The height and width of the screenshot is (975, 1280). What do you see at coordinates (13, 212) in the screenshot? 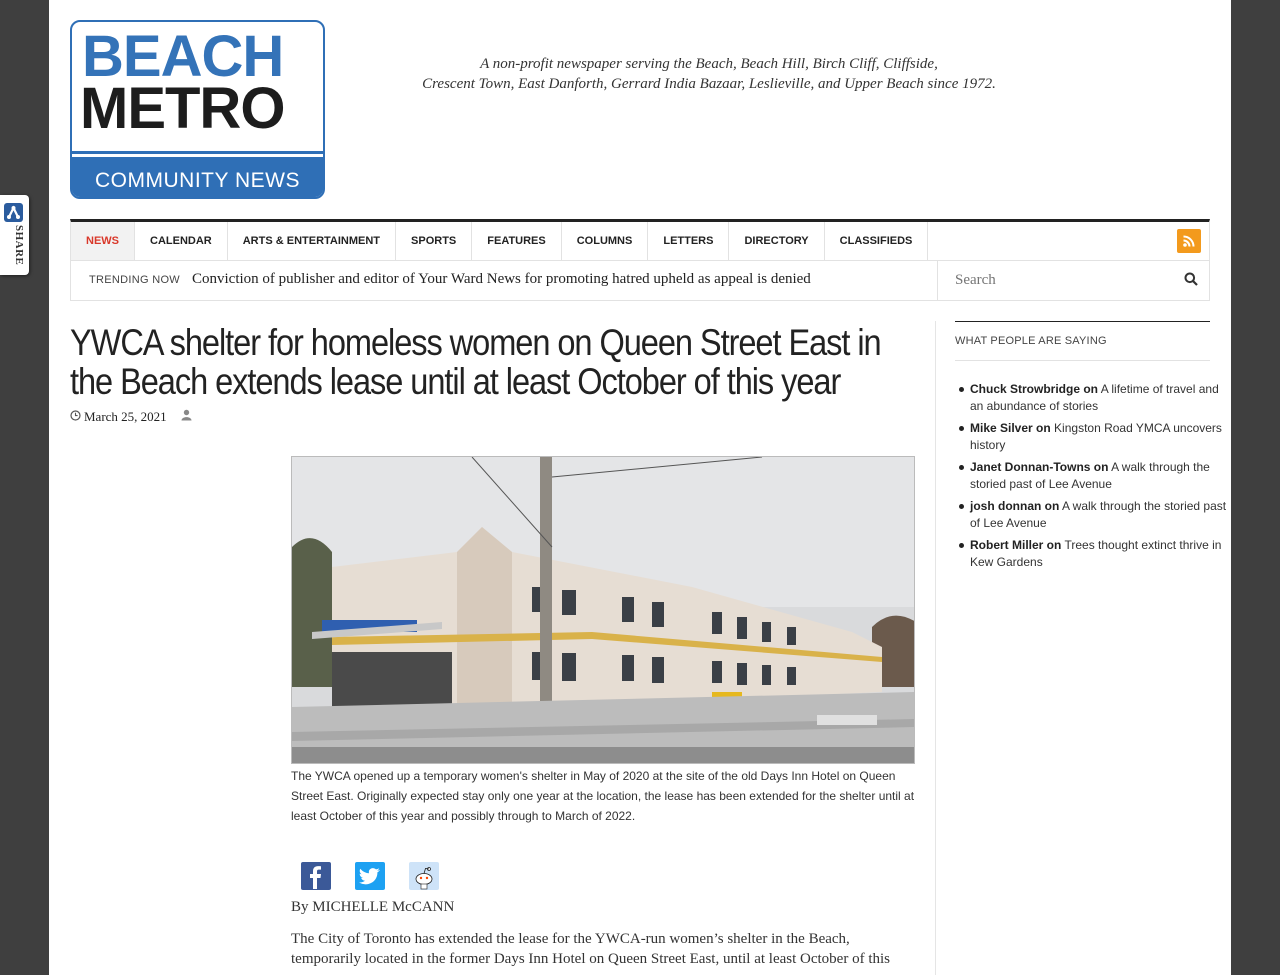
I see `share-icon` at bounding box center [13, 212].